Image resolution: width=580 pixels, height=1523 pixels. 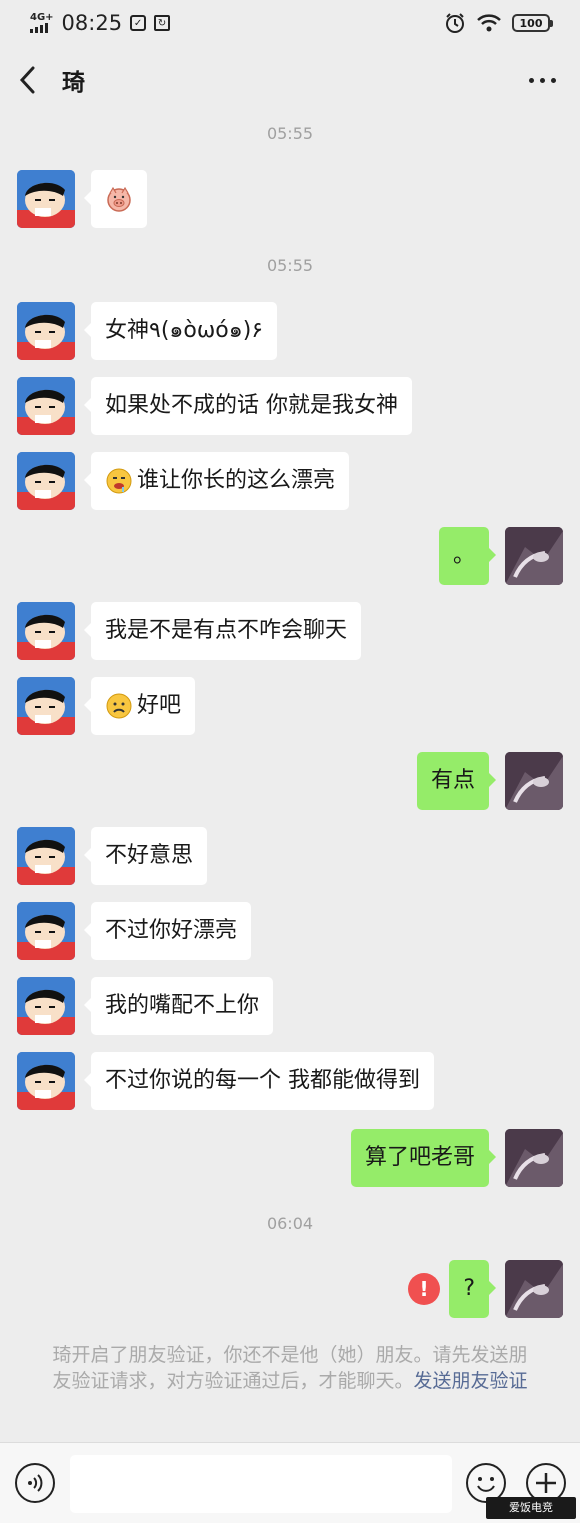 I want to click on pig-face-icon, so click(x=119, y=199).